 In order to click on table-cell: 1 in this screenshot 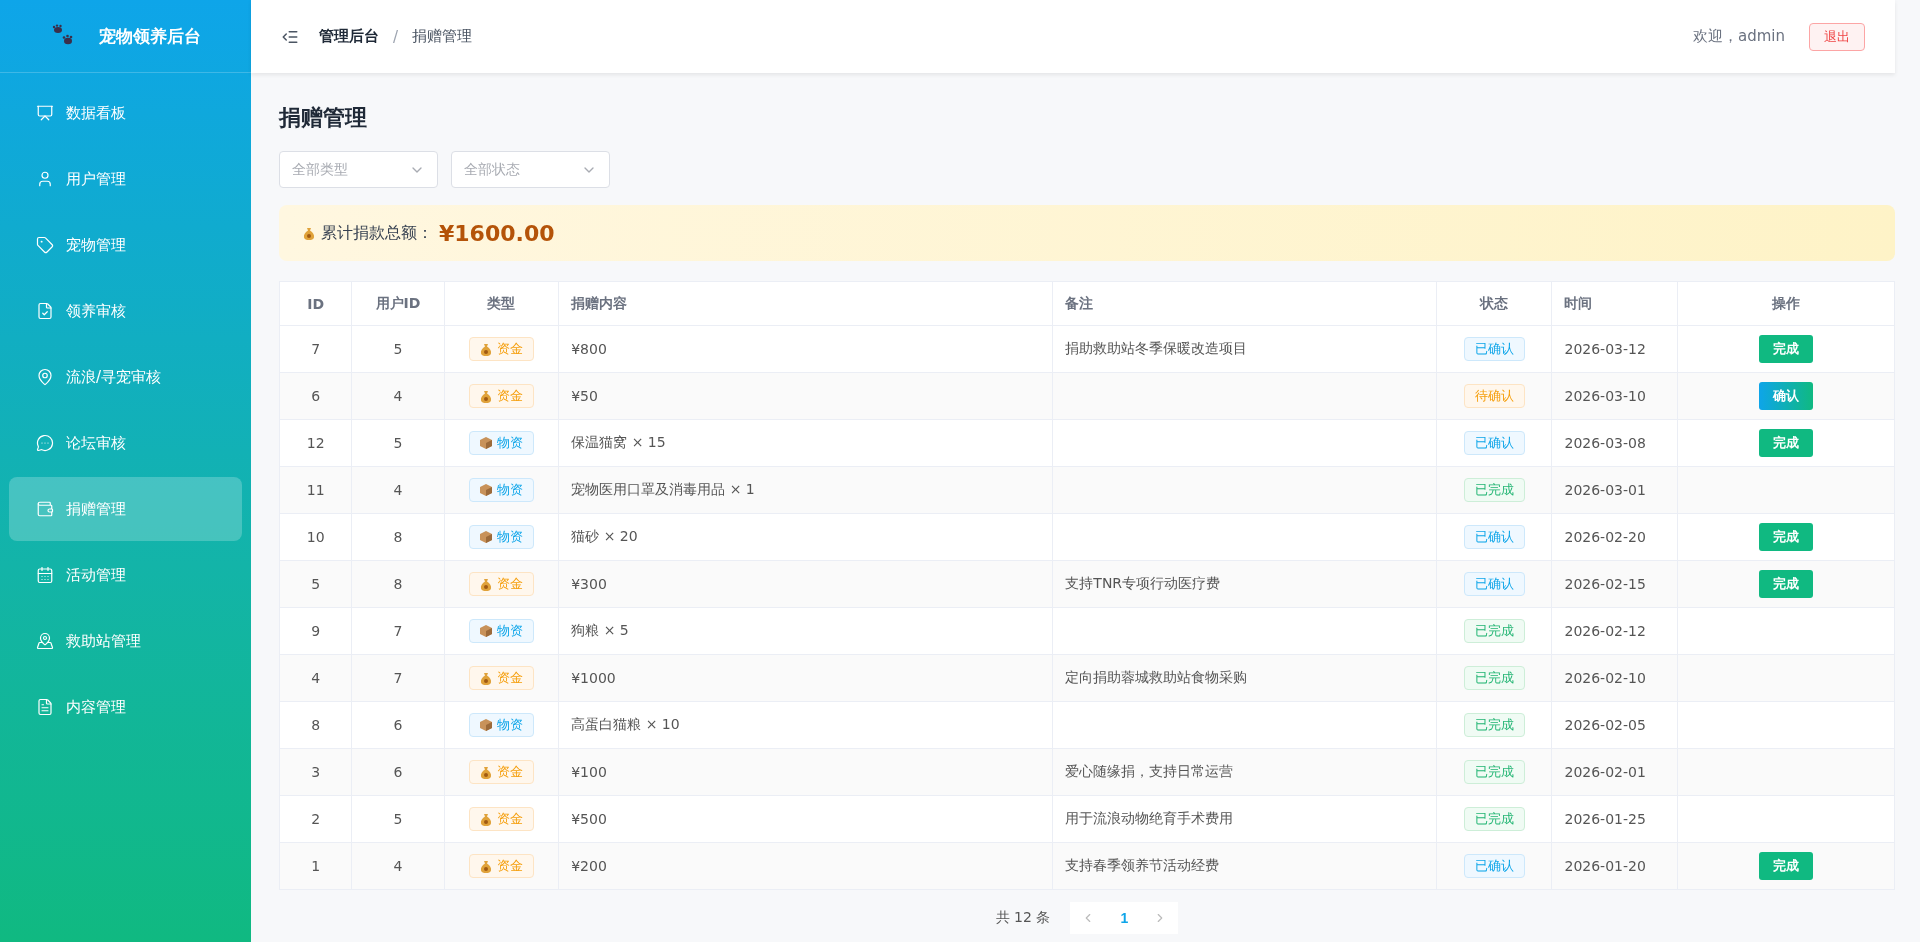, I will do `click(315, 866)`.